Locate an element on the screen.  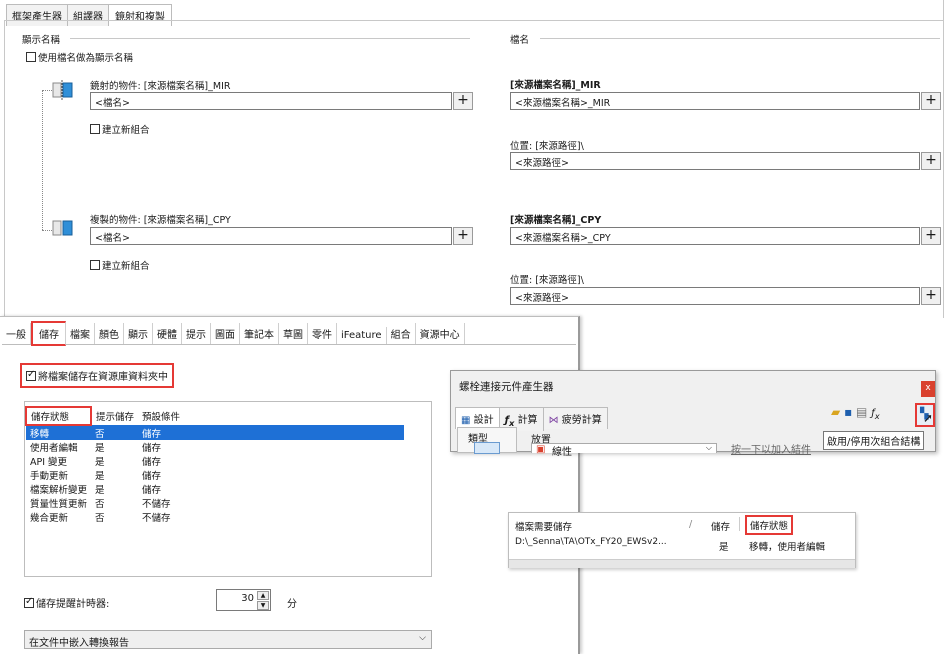
save-icon: ▪ is located at coordinates (848, 412).